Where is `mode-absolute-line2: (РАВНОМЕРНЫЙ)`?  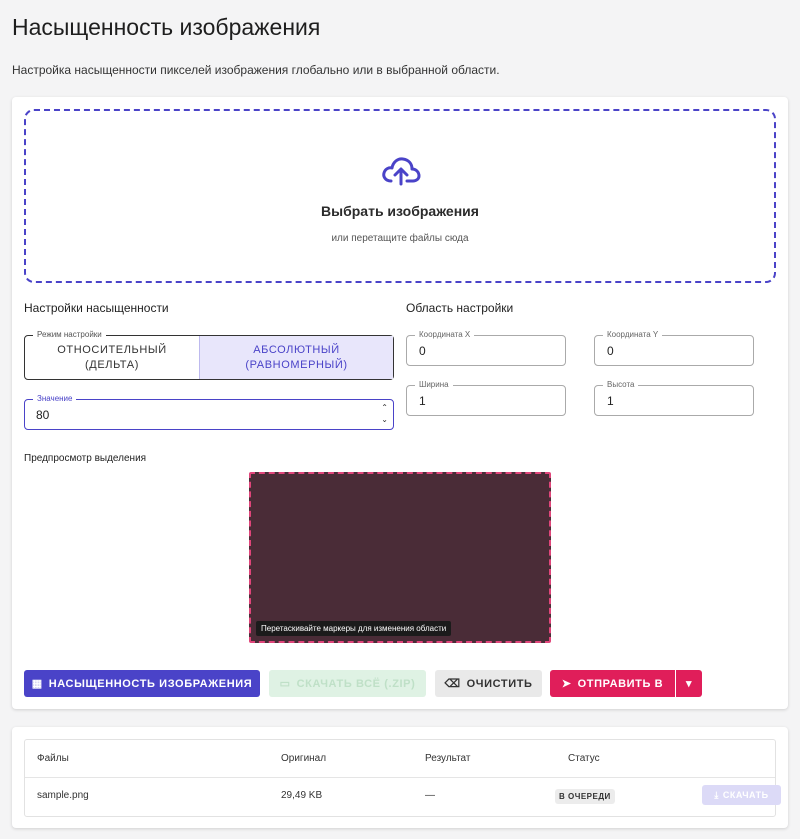
mode-absolute-line2: (РАВНОМЕРНЫЙ) is located at coordinates (296, 364).